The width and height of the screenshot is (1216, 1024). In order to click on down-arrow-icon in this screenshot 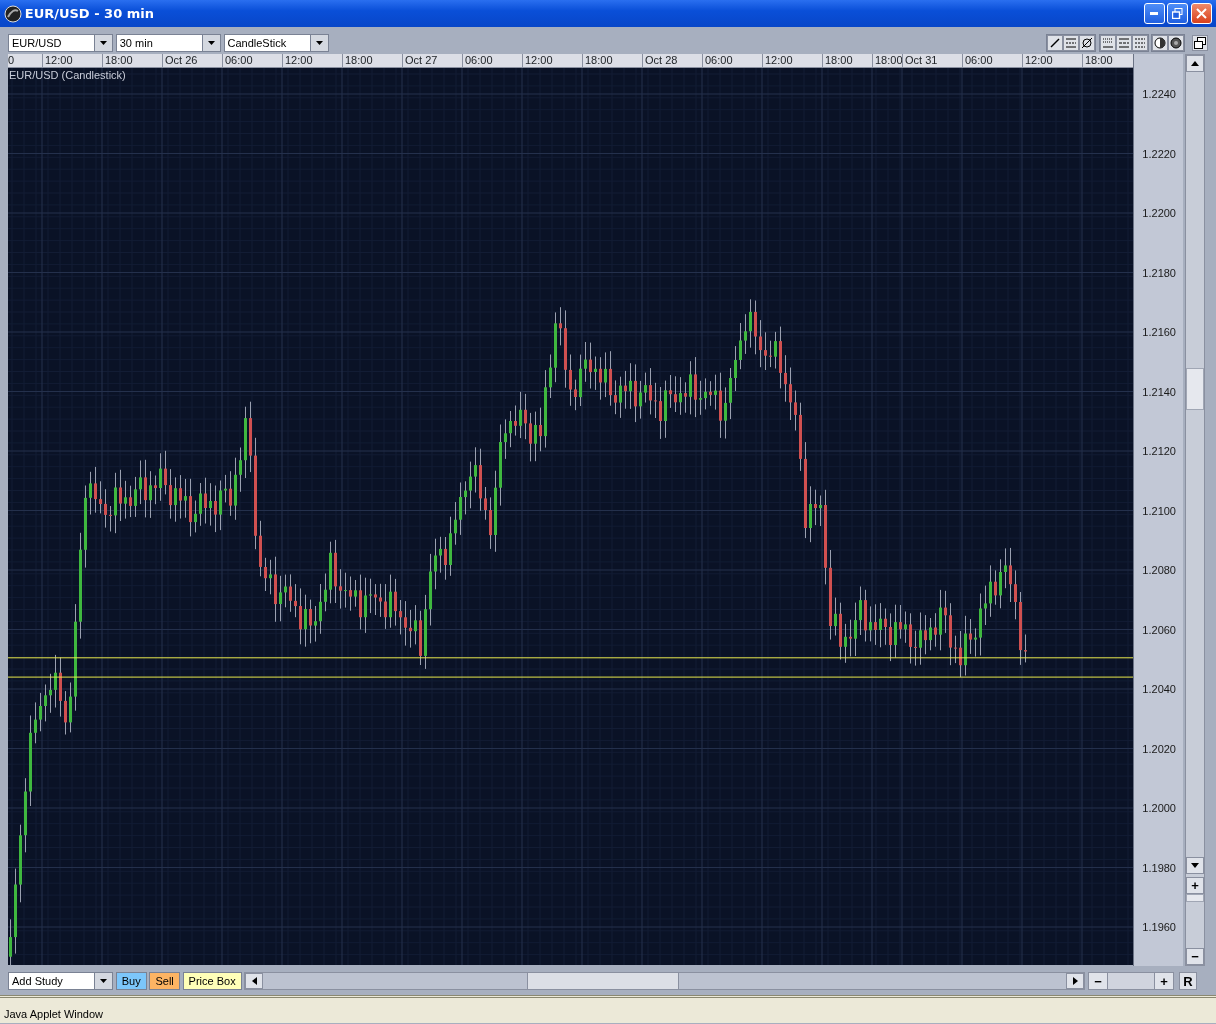, I will do `click(1195, 865)`.